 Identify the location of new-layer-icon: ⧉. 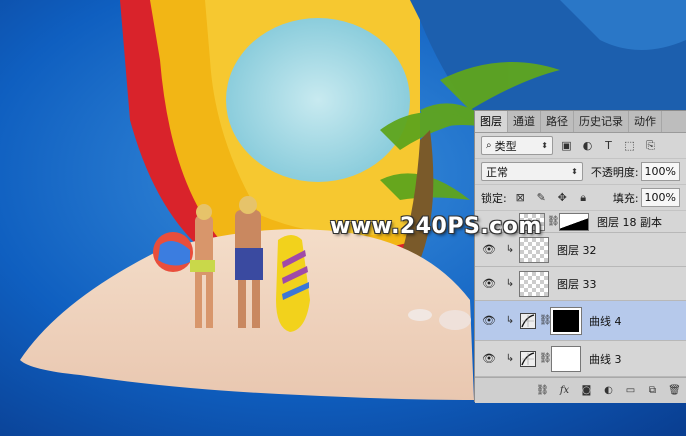
(652, 390).